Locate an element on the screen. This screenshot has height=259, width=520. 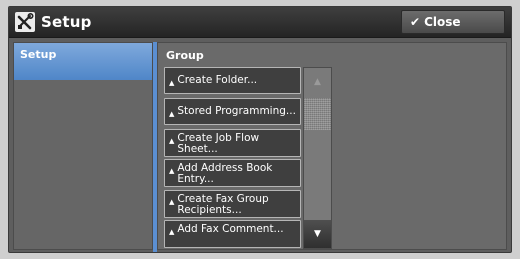
check-icon: ✔ is located at coordinates (415, 22).